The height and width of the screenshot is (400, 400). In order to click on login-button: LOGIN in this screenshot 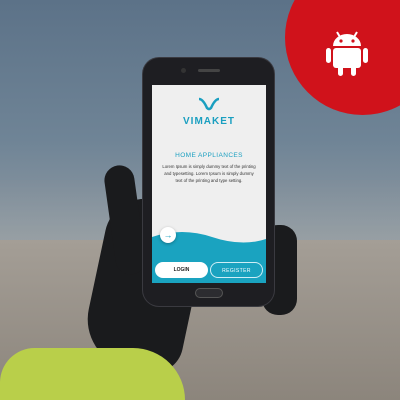, I will do `click(181, 270)`.